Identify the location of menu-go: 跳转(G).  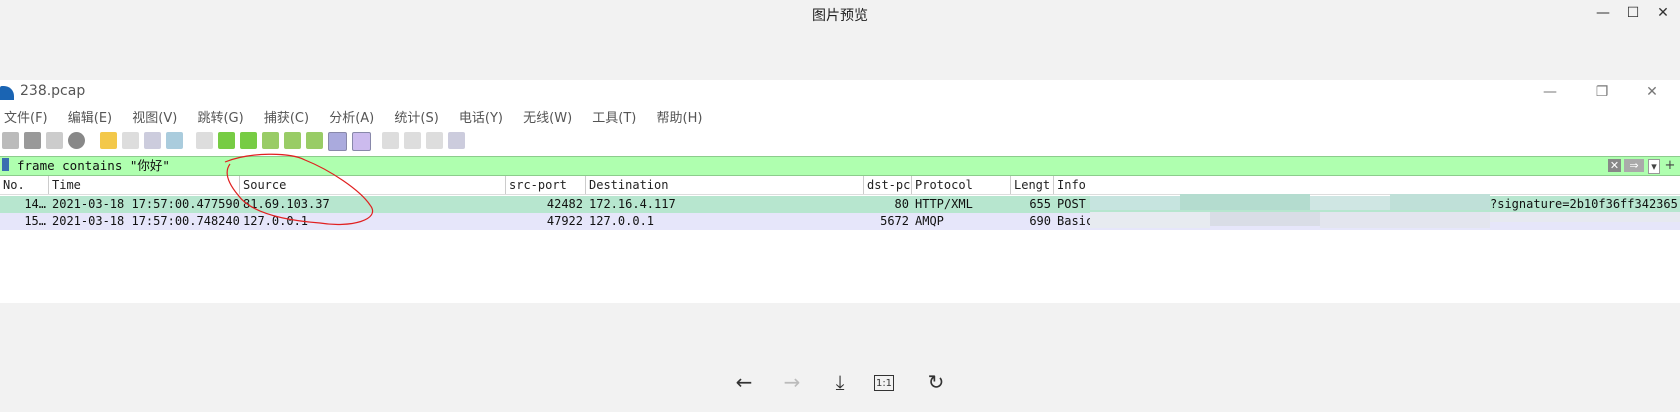
(220, 116).